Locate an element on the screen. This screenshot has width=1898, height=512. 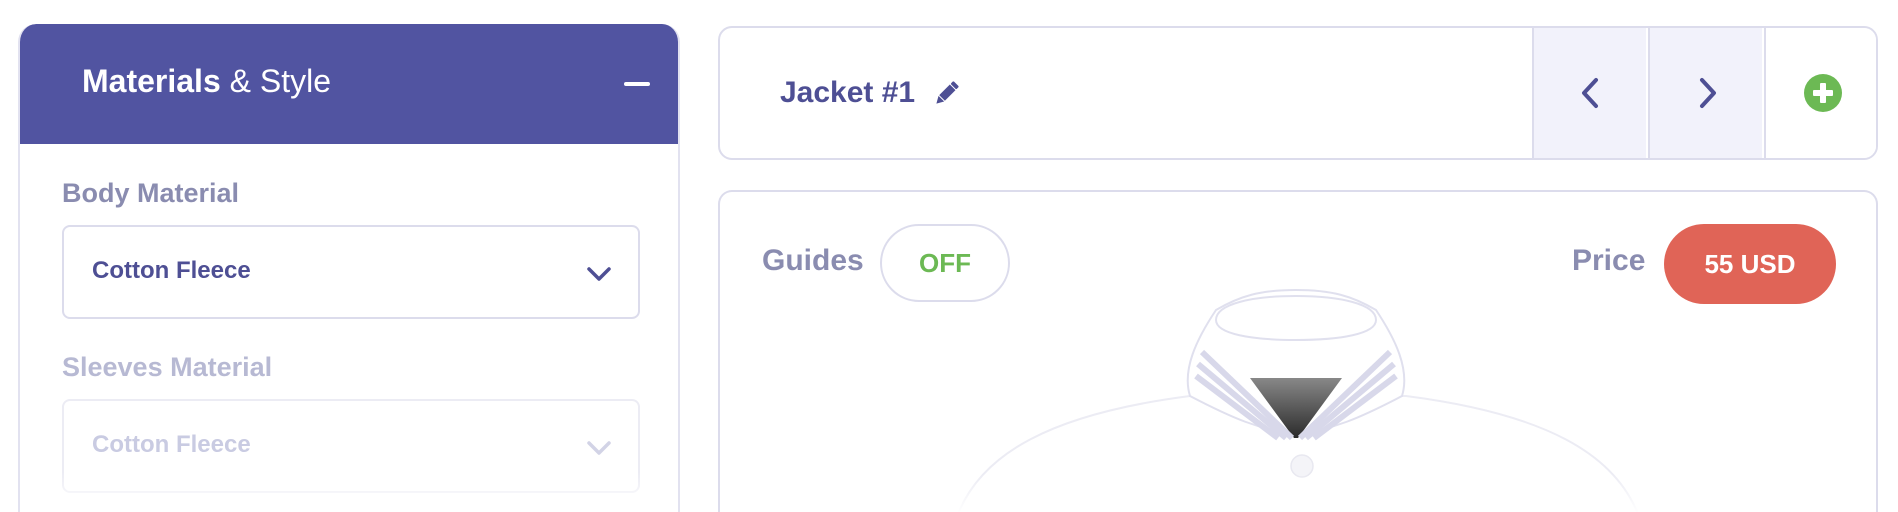
panel-header: Materials & Style is located at coordinates (349, 84).